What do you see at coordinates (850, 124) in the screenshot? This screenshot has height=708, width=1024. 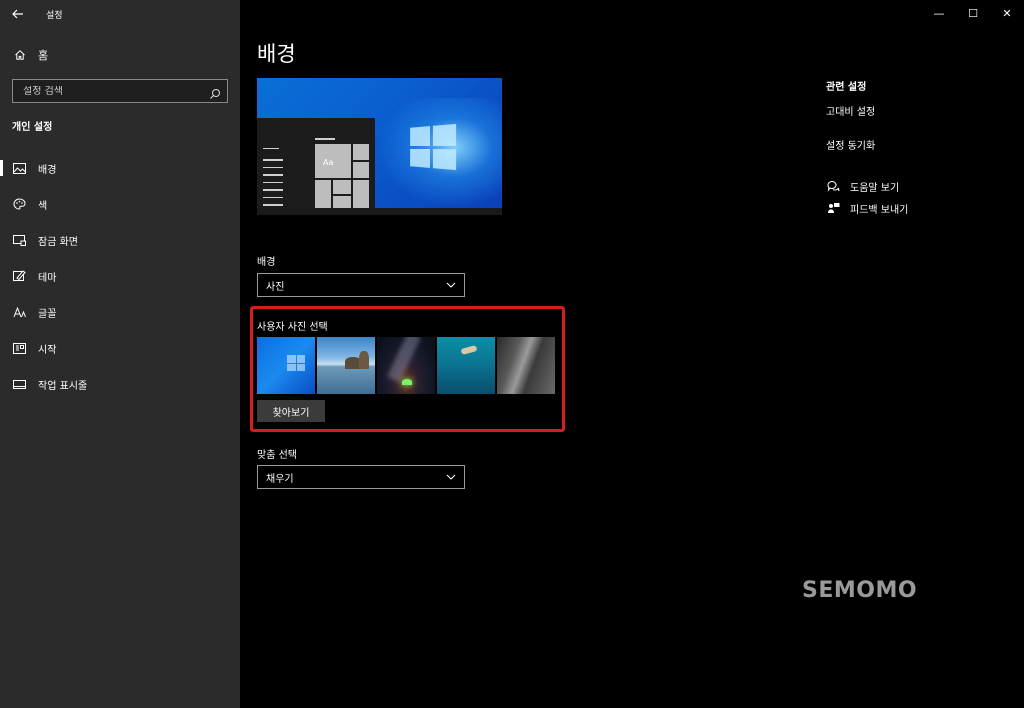 I see `related-settings: 관련 설정 고대비 설정 설정 동기화` at bounding box center [850, 124].